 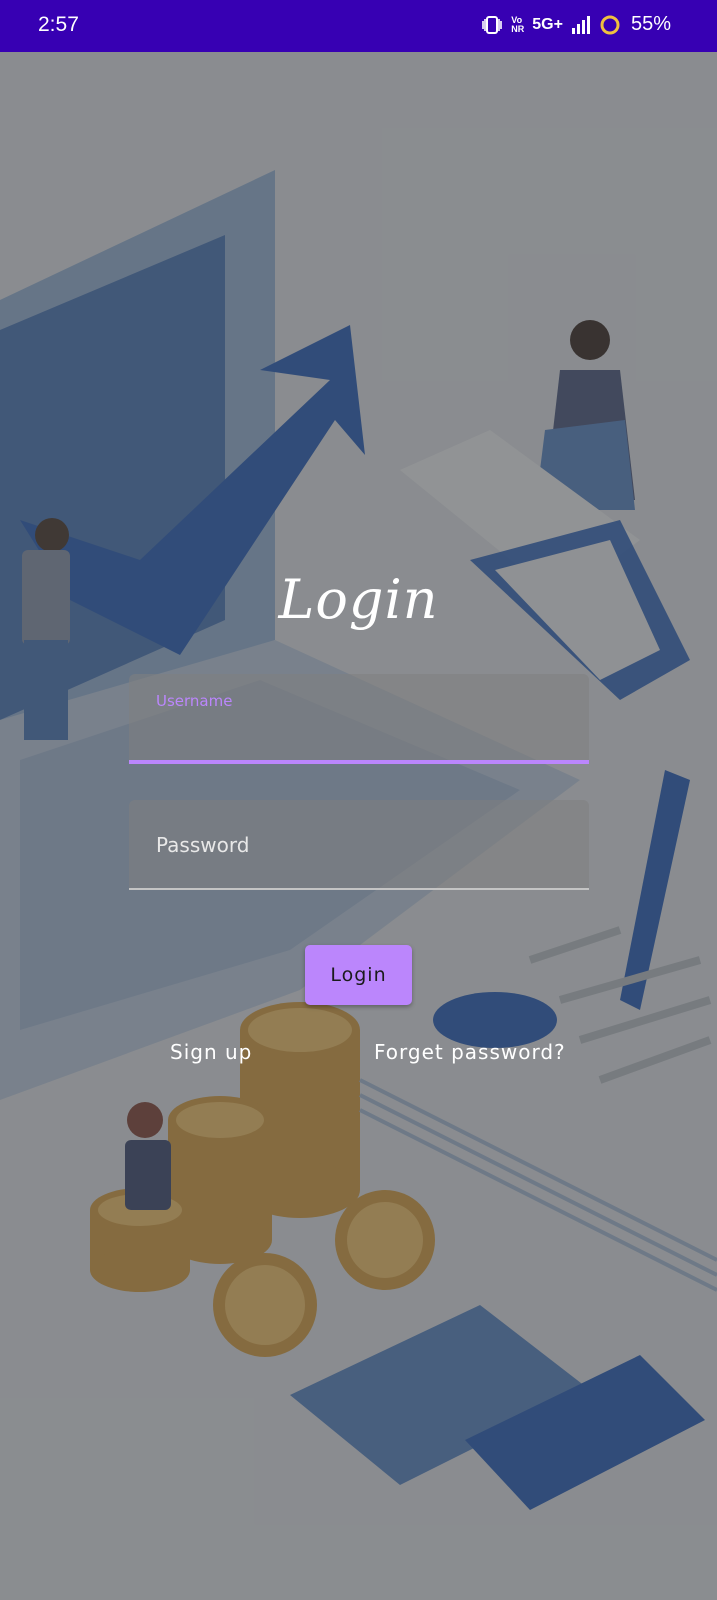 What do you see at coordinates (358, 26) in the screenshot?
I see `status-bar: 2:57 Vo NR 5G+ 55%` at bounding box center [358, 26].